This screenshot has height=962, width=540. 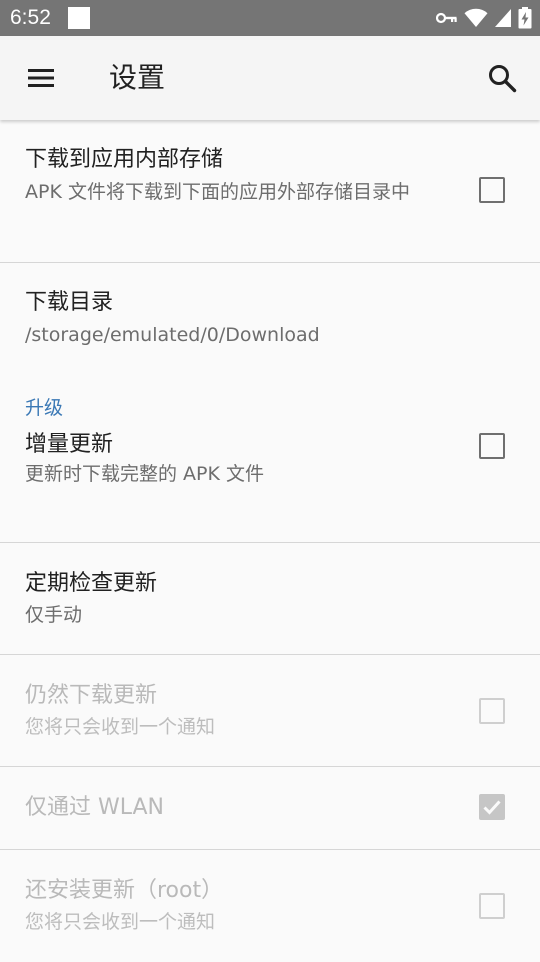 What do you see at coordinates (270, 486) in the screenshot?
I see `pref-incremental-update: 增量更新 更新时下载完整的 APK 文件` at bounding box center [270, 486].